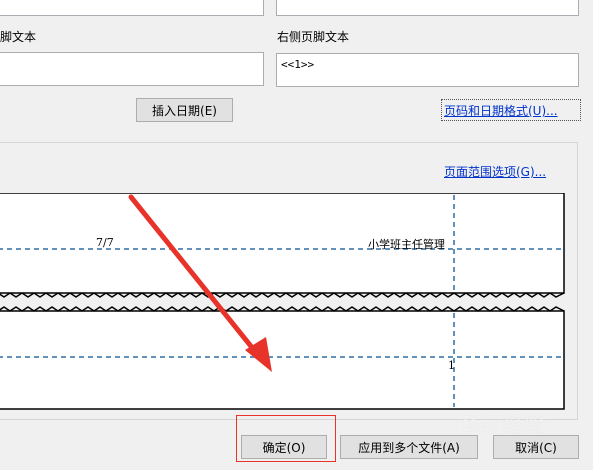 The image size is (593, 470). I want to click on preview-page-number: 1, so click(451, 365).